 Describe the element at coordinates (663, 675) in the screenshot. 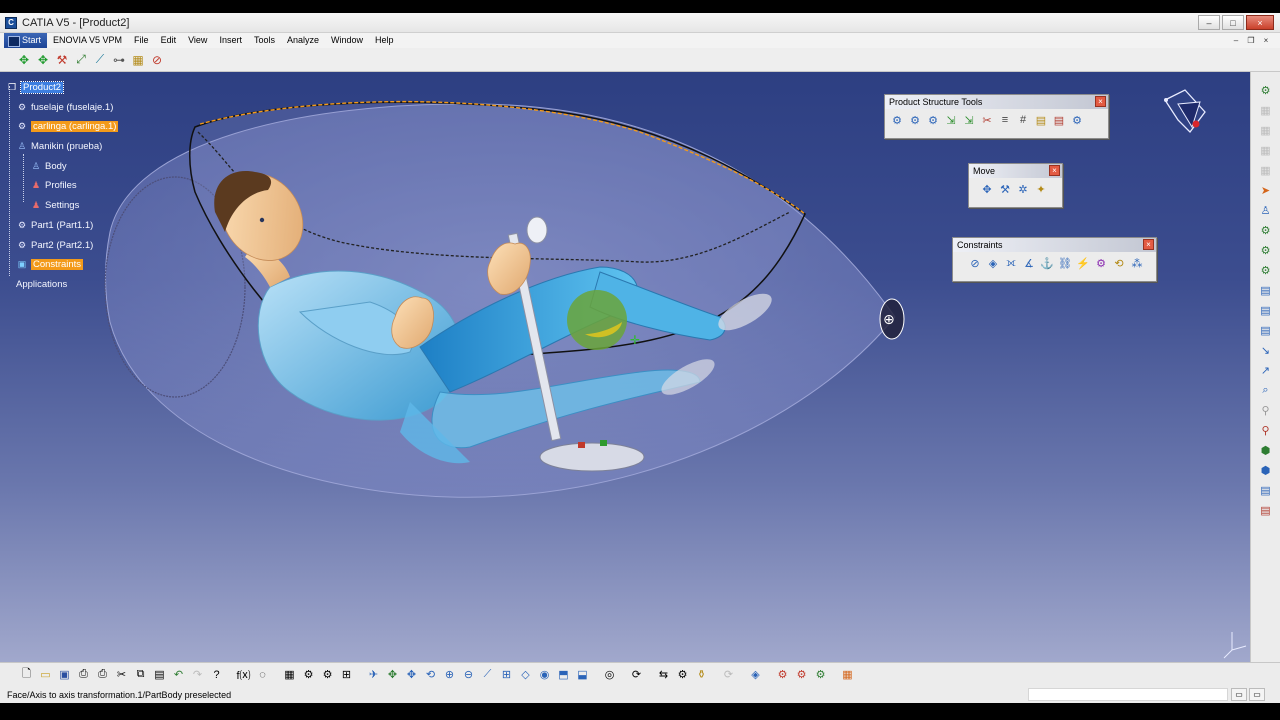

I see `tree-expand-icon: ⇆` at that location.